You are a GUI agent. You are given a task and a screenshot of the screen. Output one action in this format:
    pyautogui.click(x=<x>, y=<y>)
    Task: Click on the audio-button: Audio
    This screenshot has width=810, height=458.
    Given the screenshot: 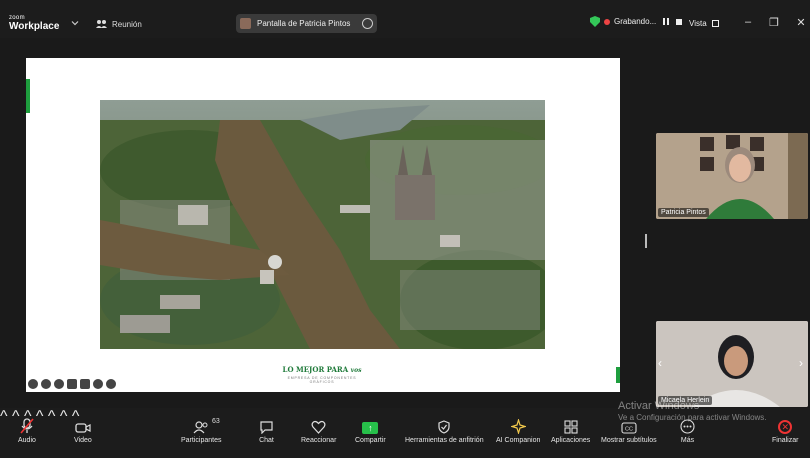 What is the action you would take?
    pyautogui.click(x=27, y=430)
    